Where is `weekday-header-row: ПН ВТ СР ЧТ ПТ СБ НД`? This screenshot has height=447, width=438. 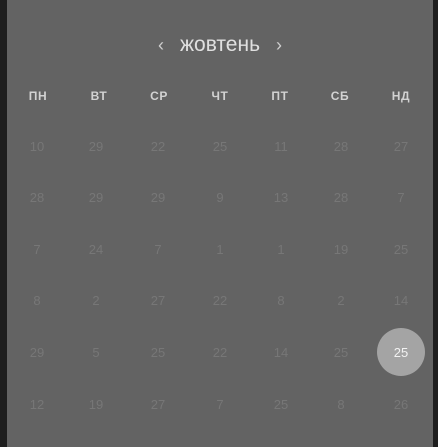
weekday-header-row: ПН ВТ СР ЧТ ПТ СБ НД is located at coordinates (220, 96).